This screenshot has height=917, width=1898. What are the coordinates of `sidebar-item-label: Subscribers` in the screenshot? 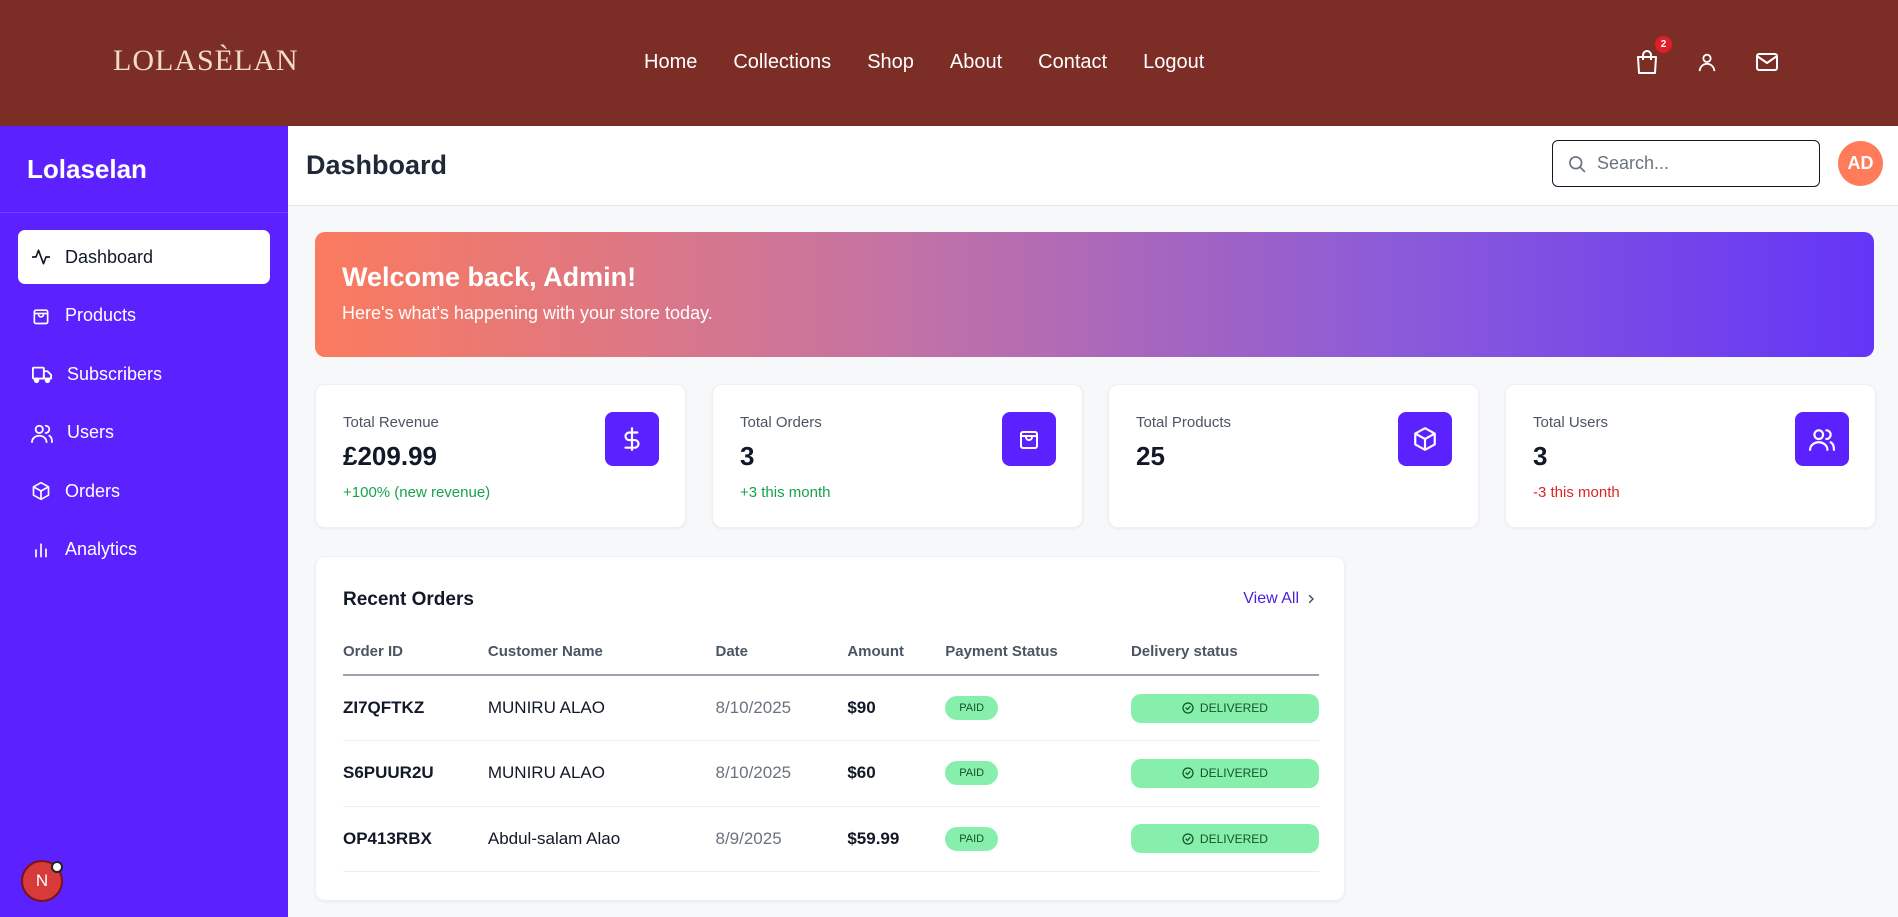 It's located at (115, 373).